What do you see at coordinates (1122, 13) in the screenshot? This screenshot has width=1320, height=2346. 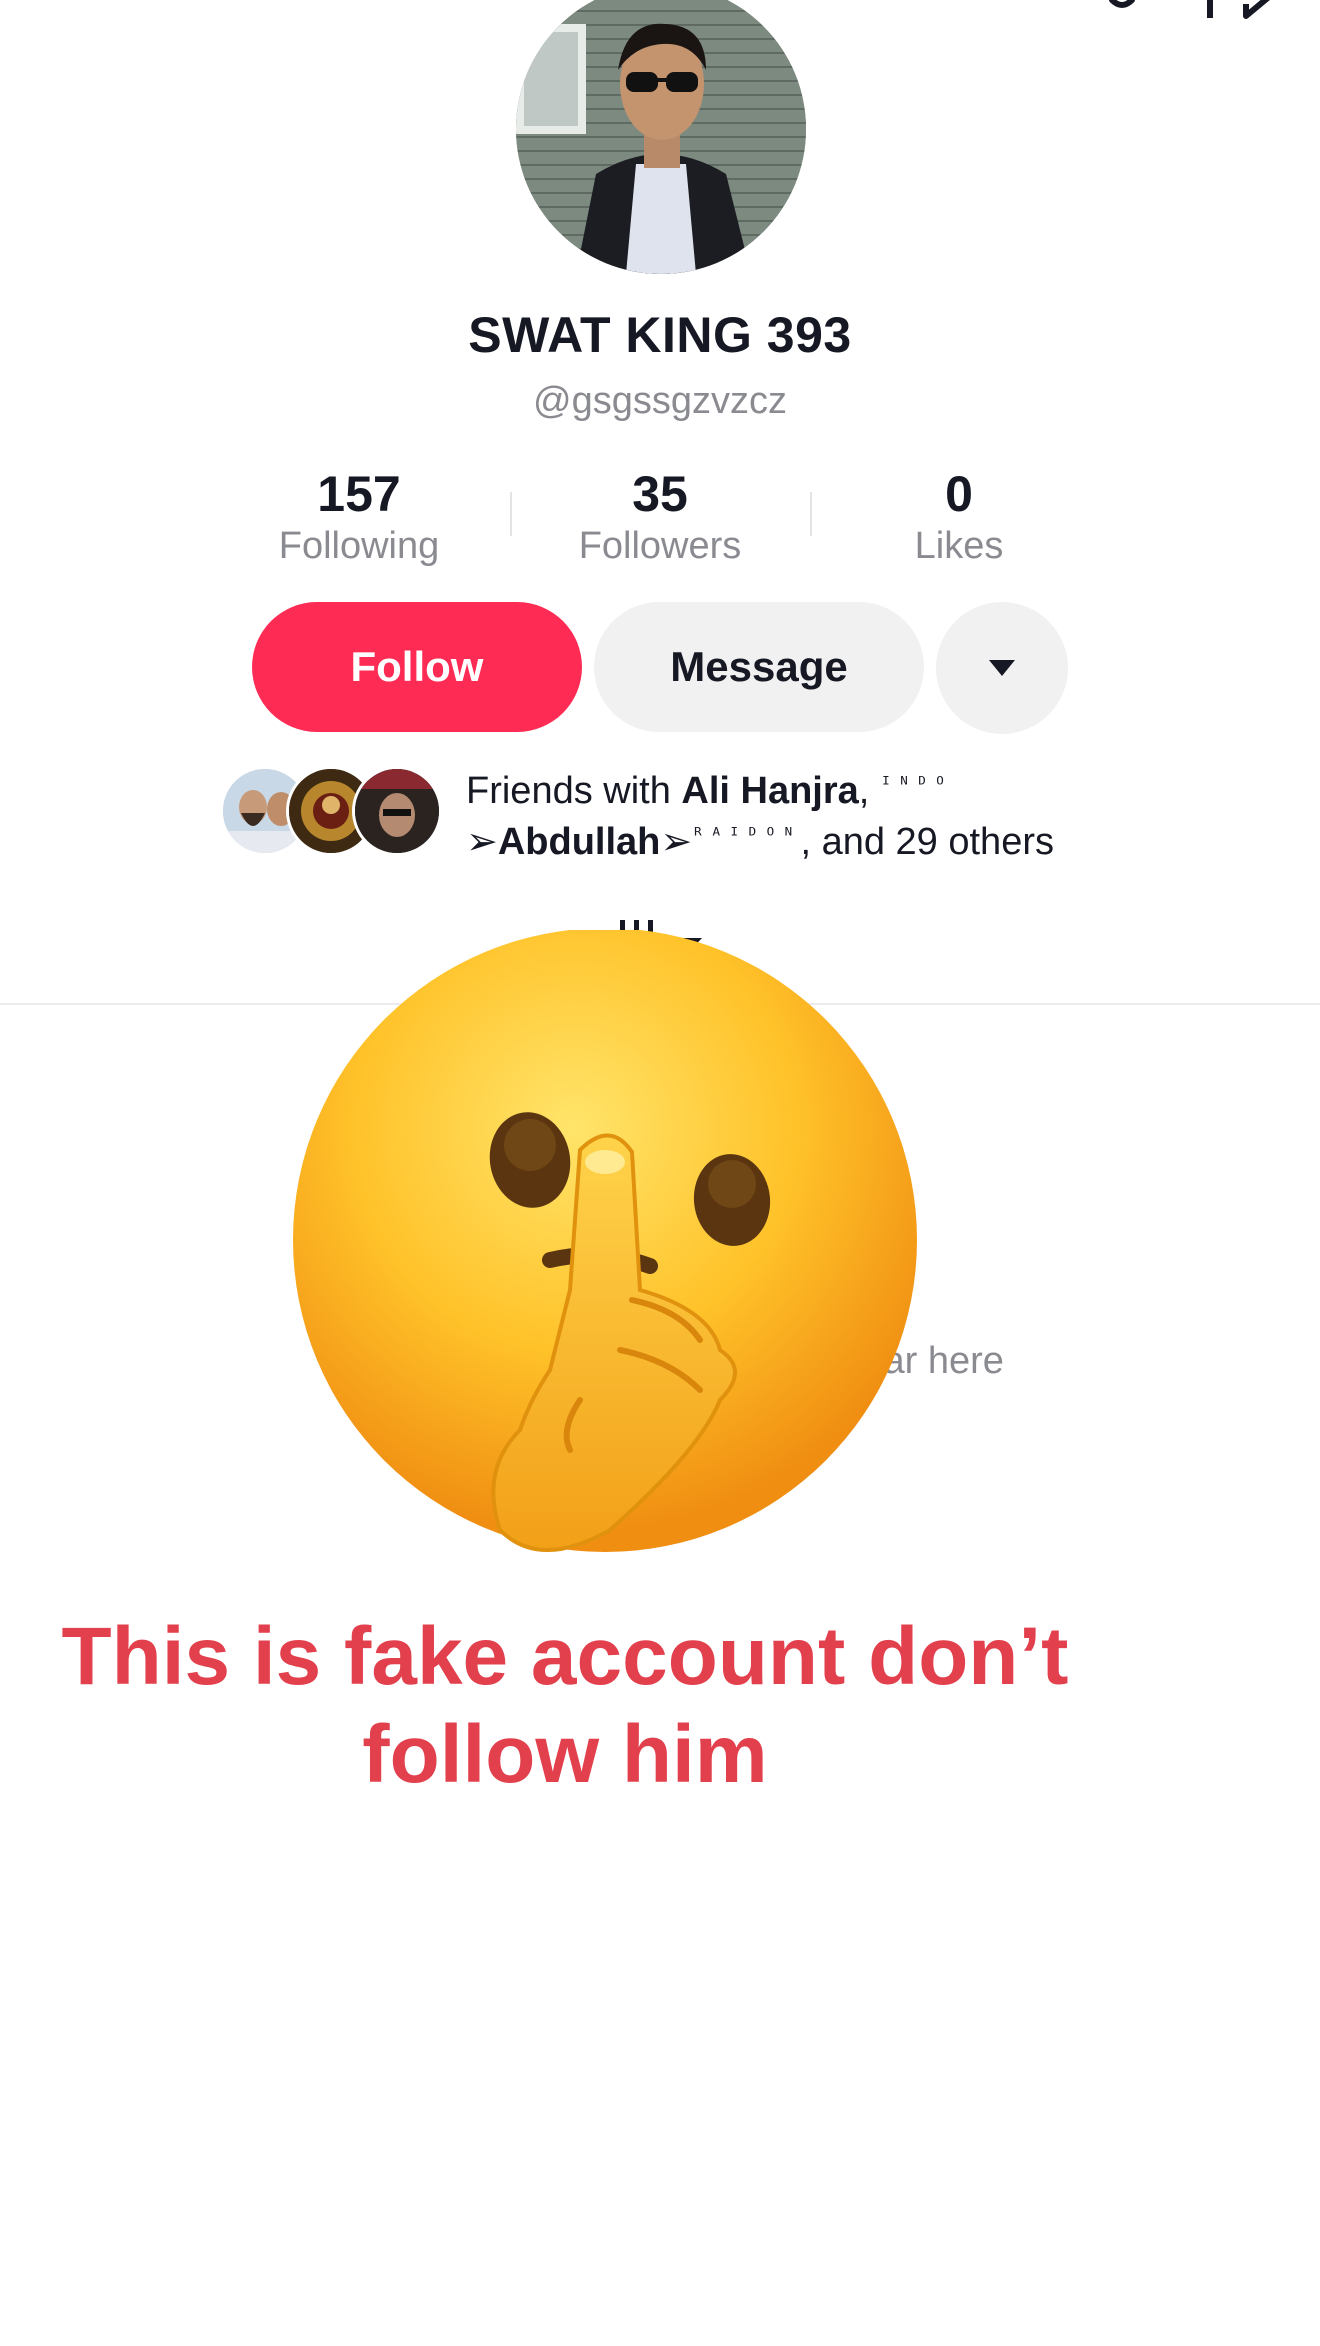 I see `bell-icon` at bounding box center [1122, 13].